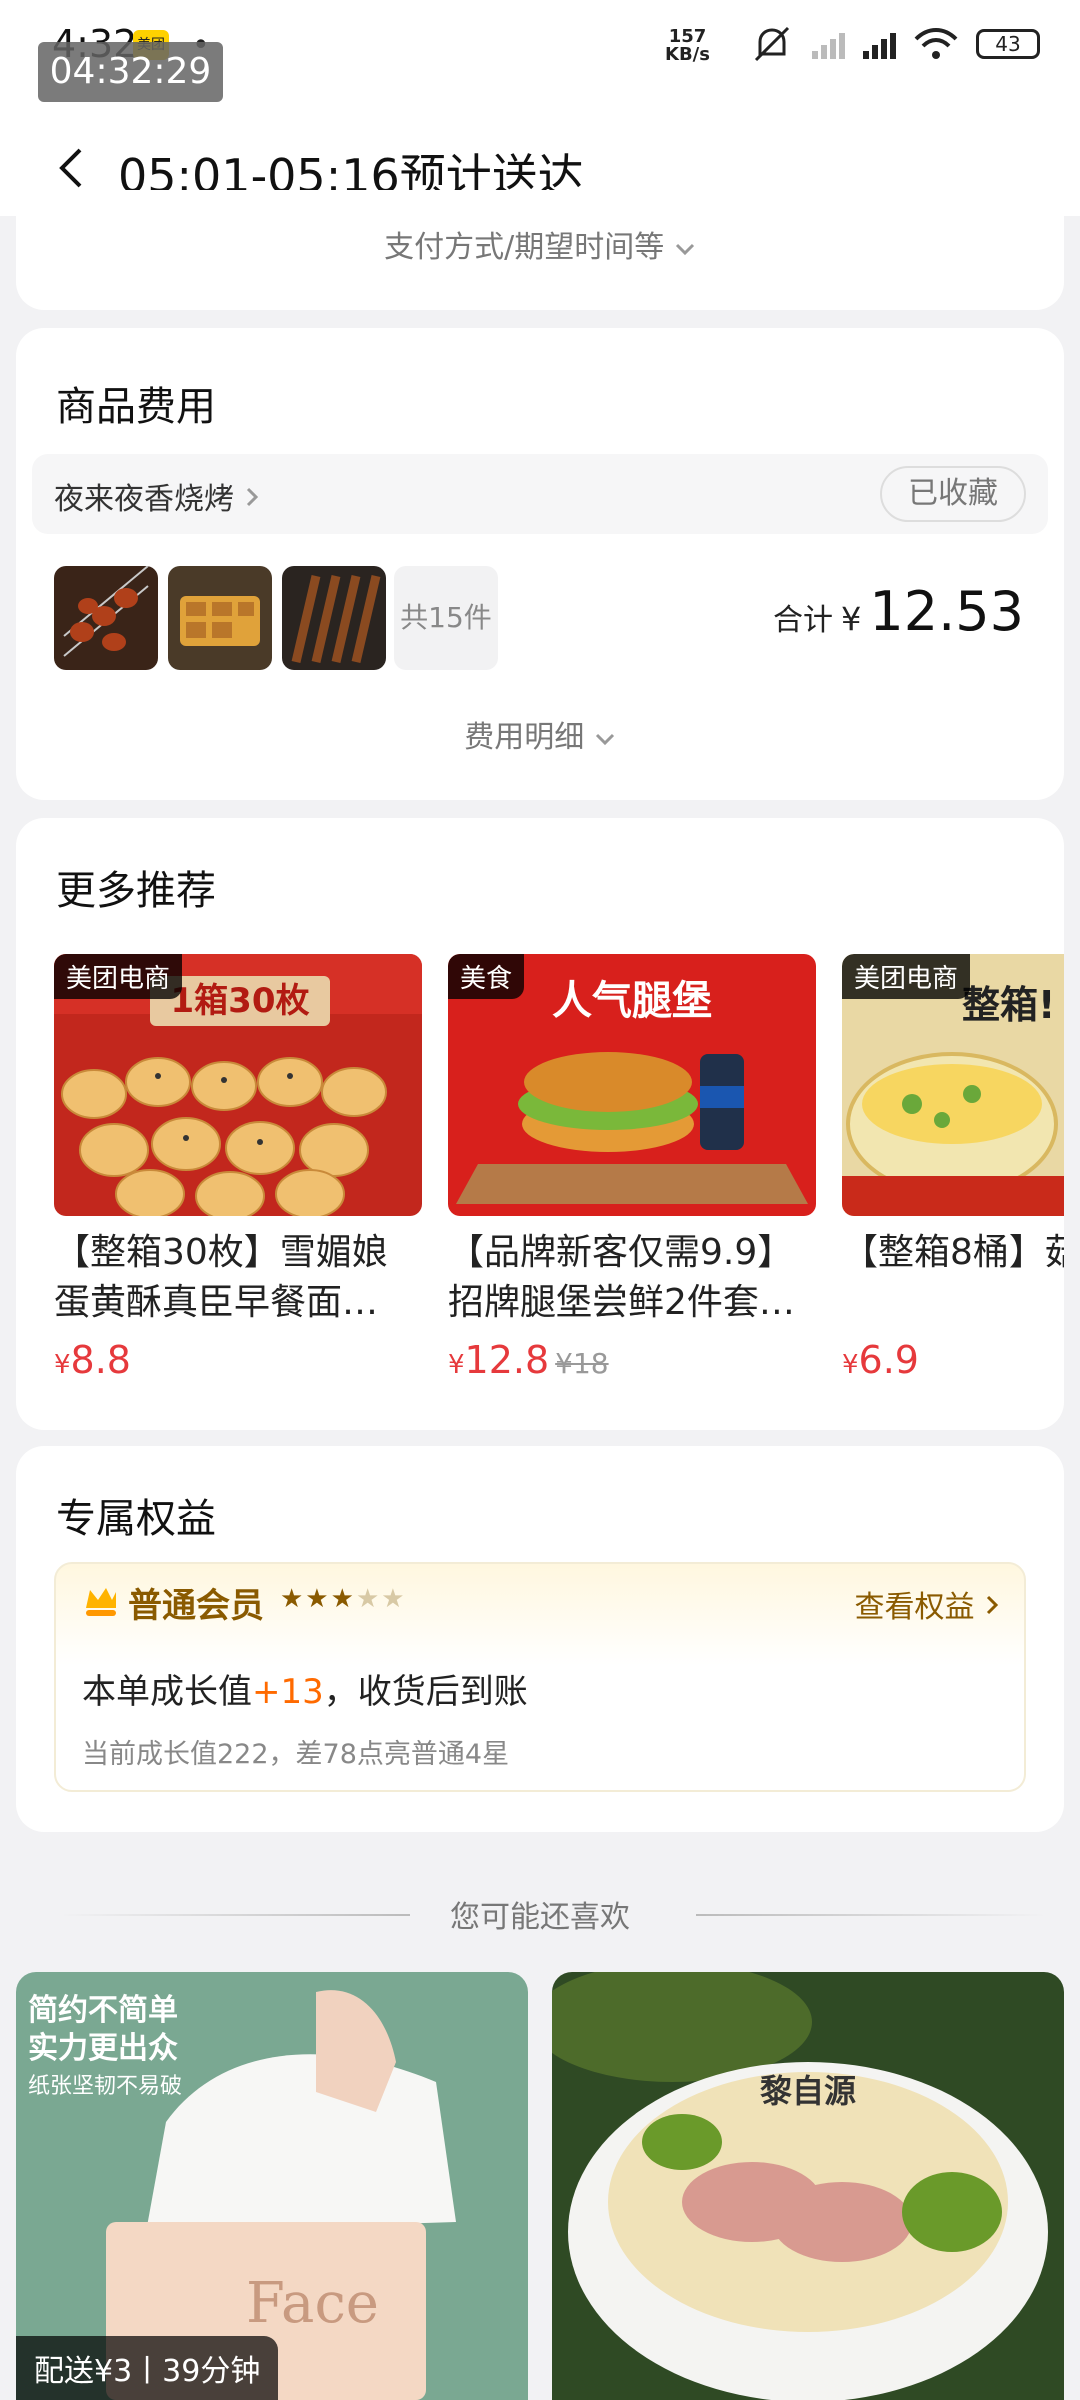 The height and width of the screenshot is (2400, 1080). What do you see at coordinates (92, 1360) in the screenshot?
I see `item-price: ¥8.8` at bounding box center [92, 1360].